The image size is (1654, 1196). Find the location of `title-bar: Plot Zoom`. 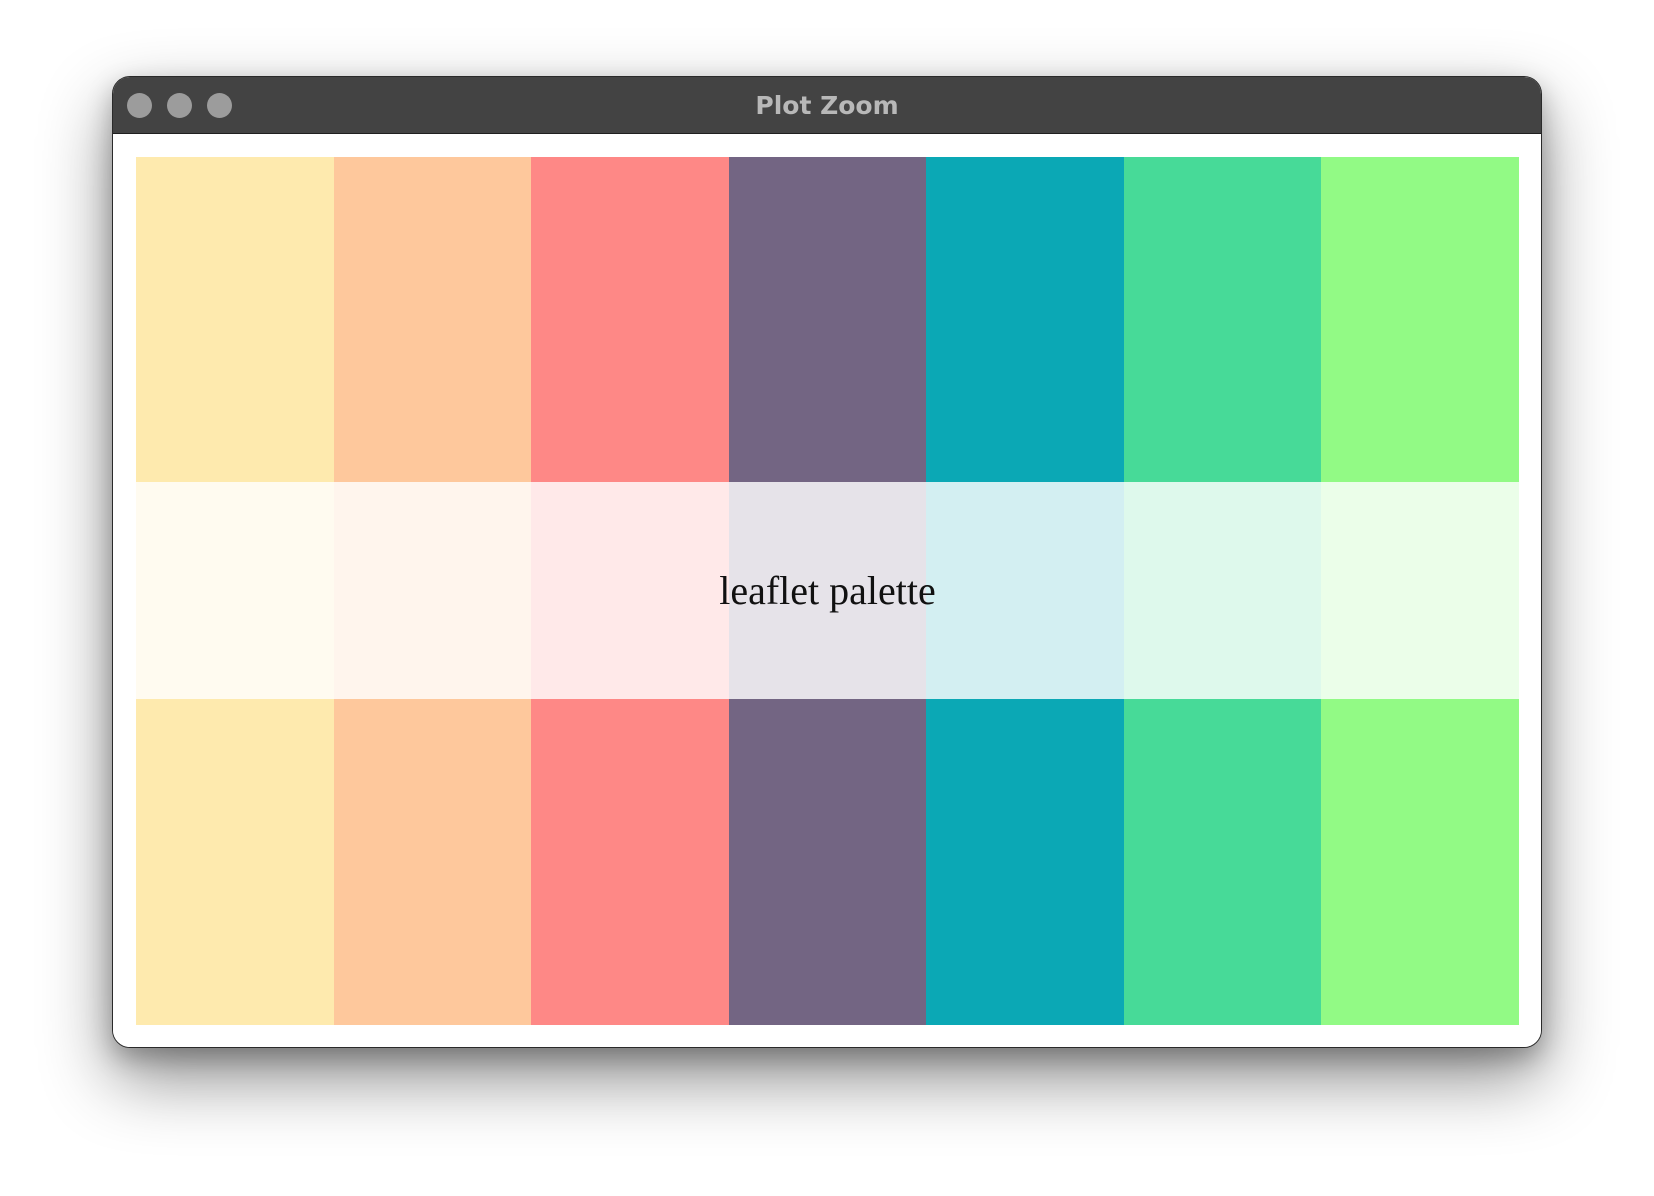

title-bar: Plot Zoom is located at coordinates (827, 105).